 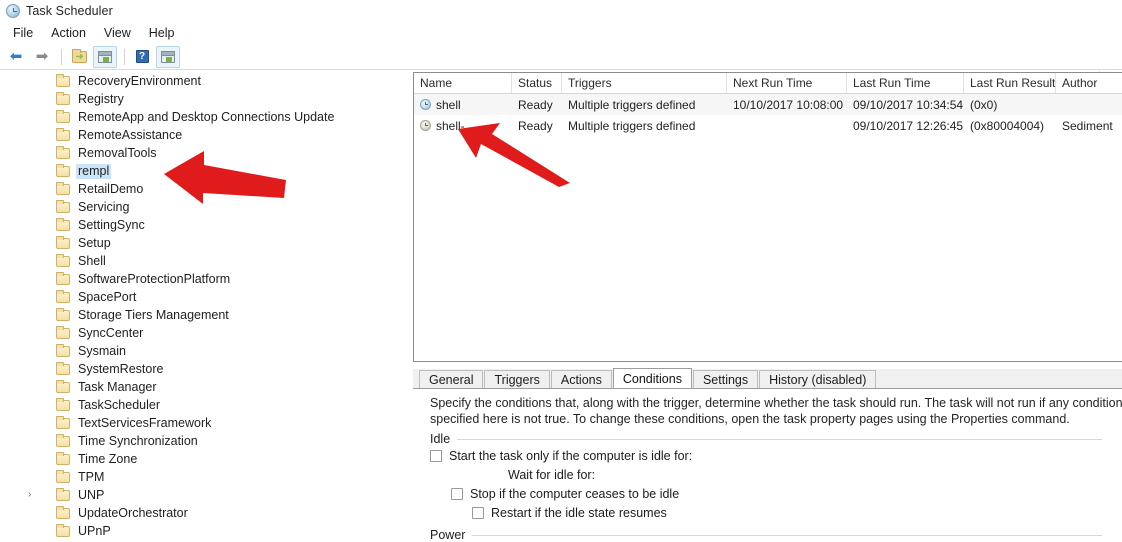 What do you see at coordinates (561, 33) in the screenshot?
I see `menu-bar: File Action View Help` at bounding box center [561, 33].